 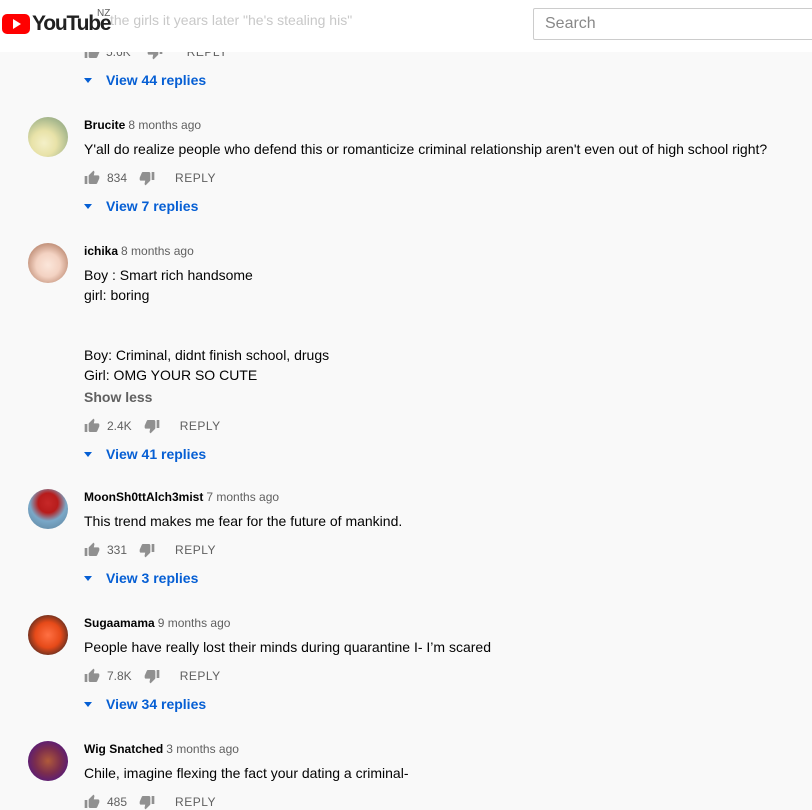 I want to click on search-input, so click(x=673, y=24).